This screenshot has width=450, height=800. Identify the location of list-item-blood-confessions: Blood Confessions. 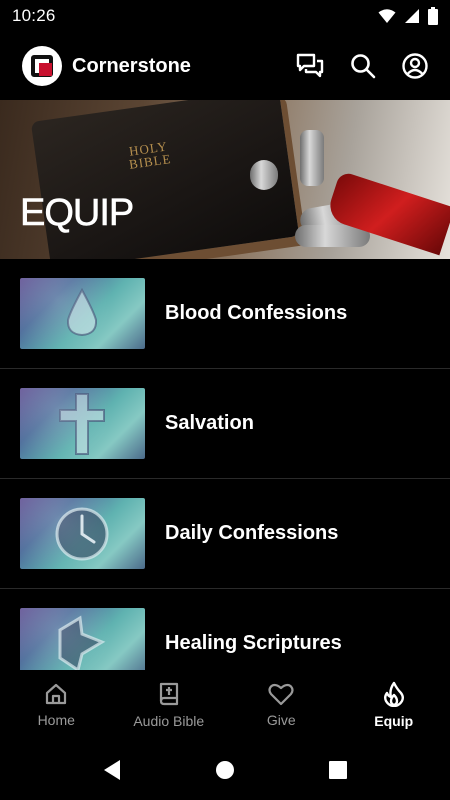
(225, 314).